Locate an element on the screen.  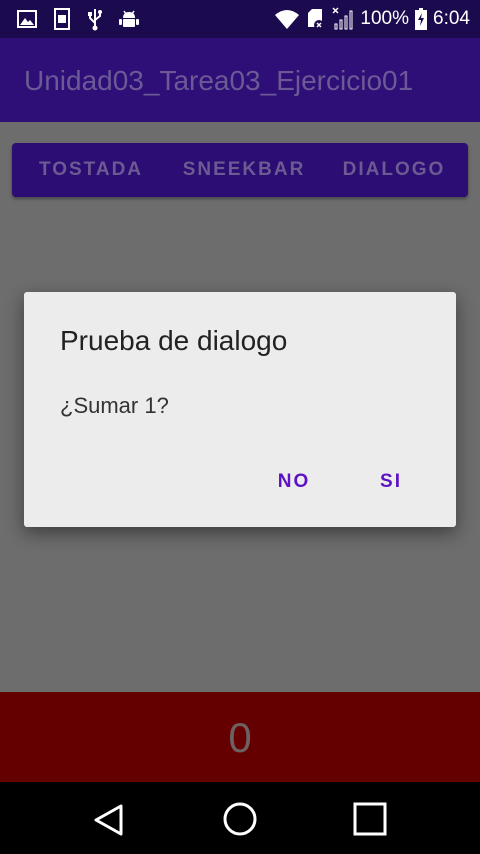
dialog-no-button: NO is located at coordinates (294, 482).